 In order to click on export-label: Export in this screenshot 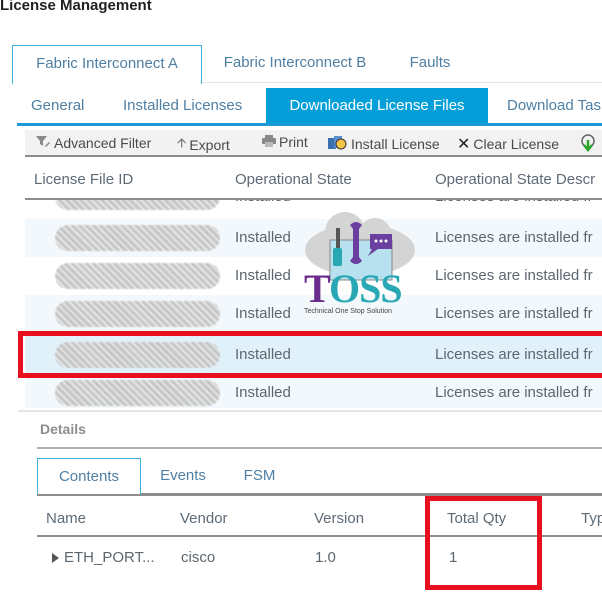, I will do `click(209, 145)`.